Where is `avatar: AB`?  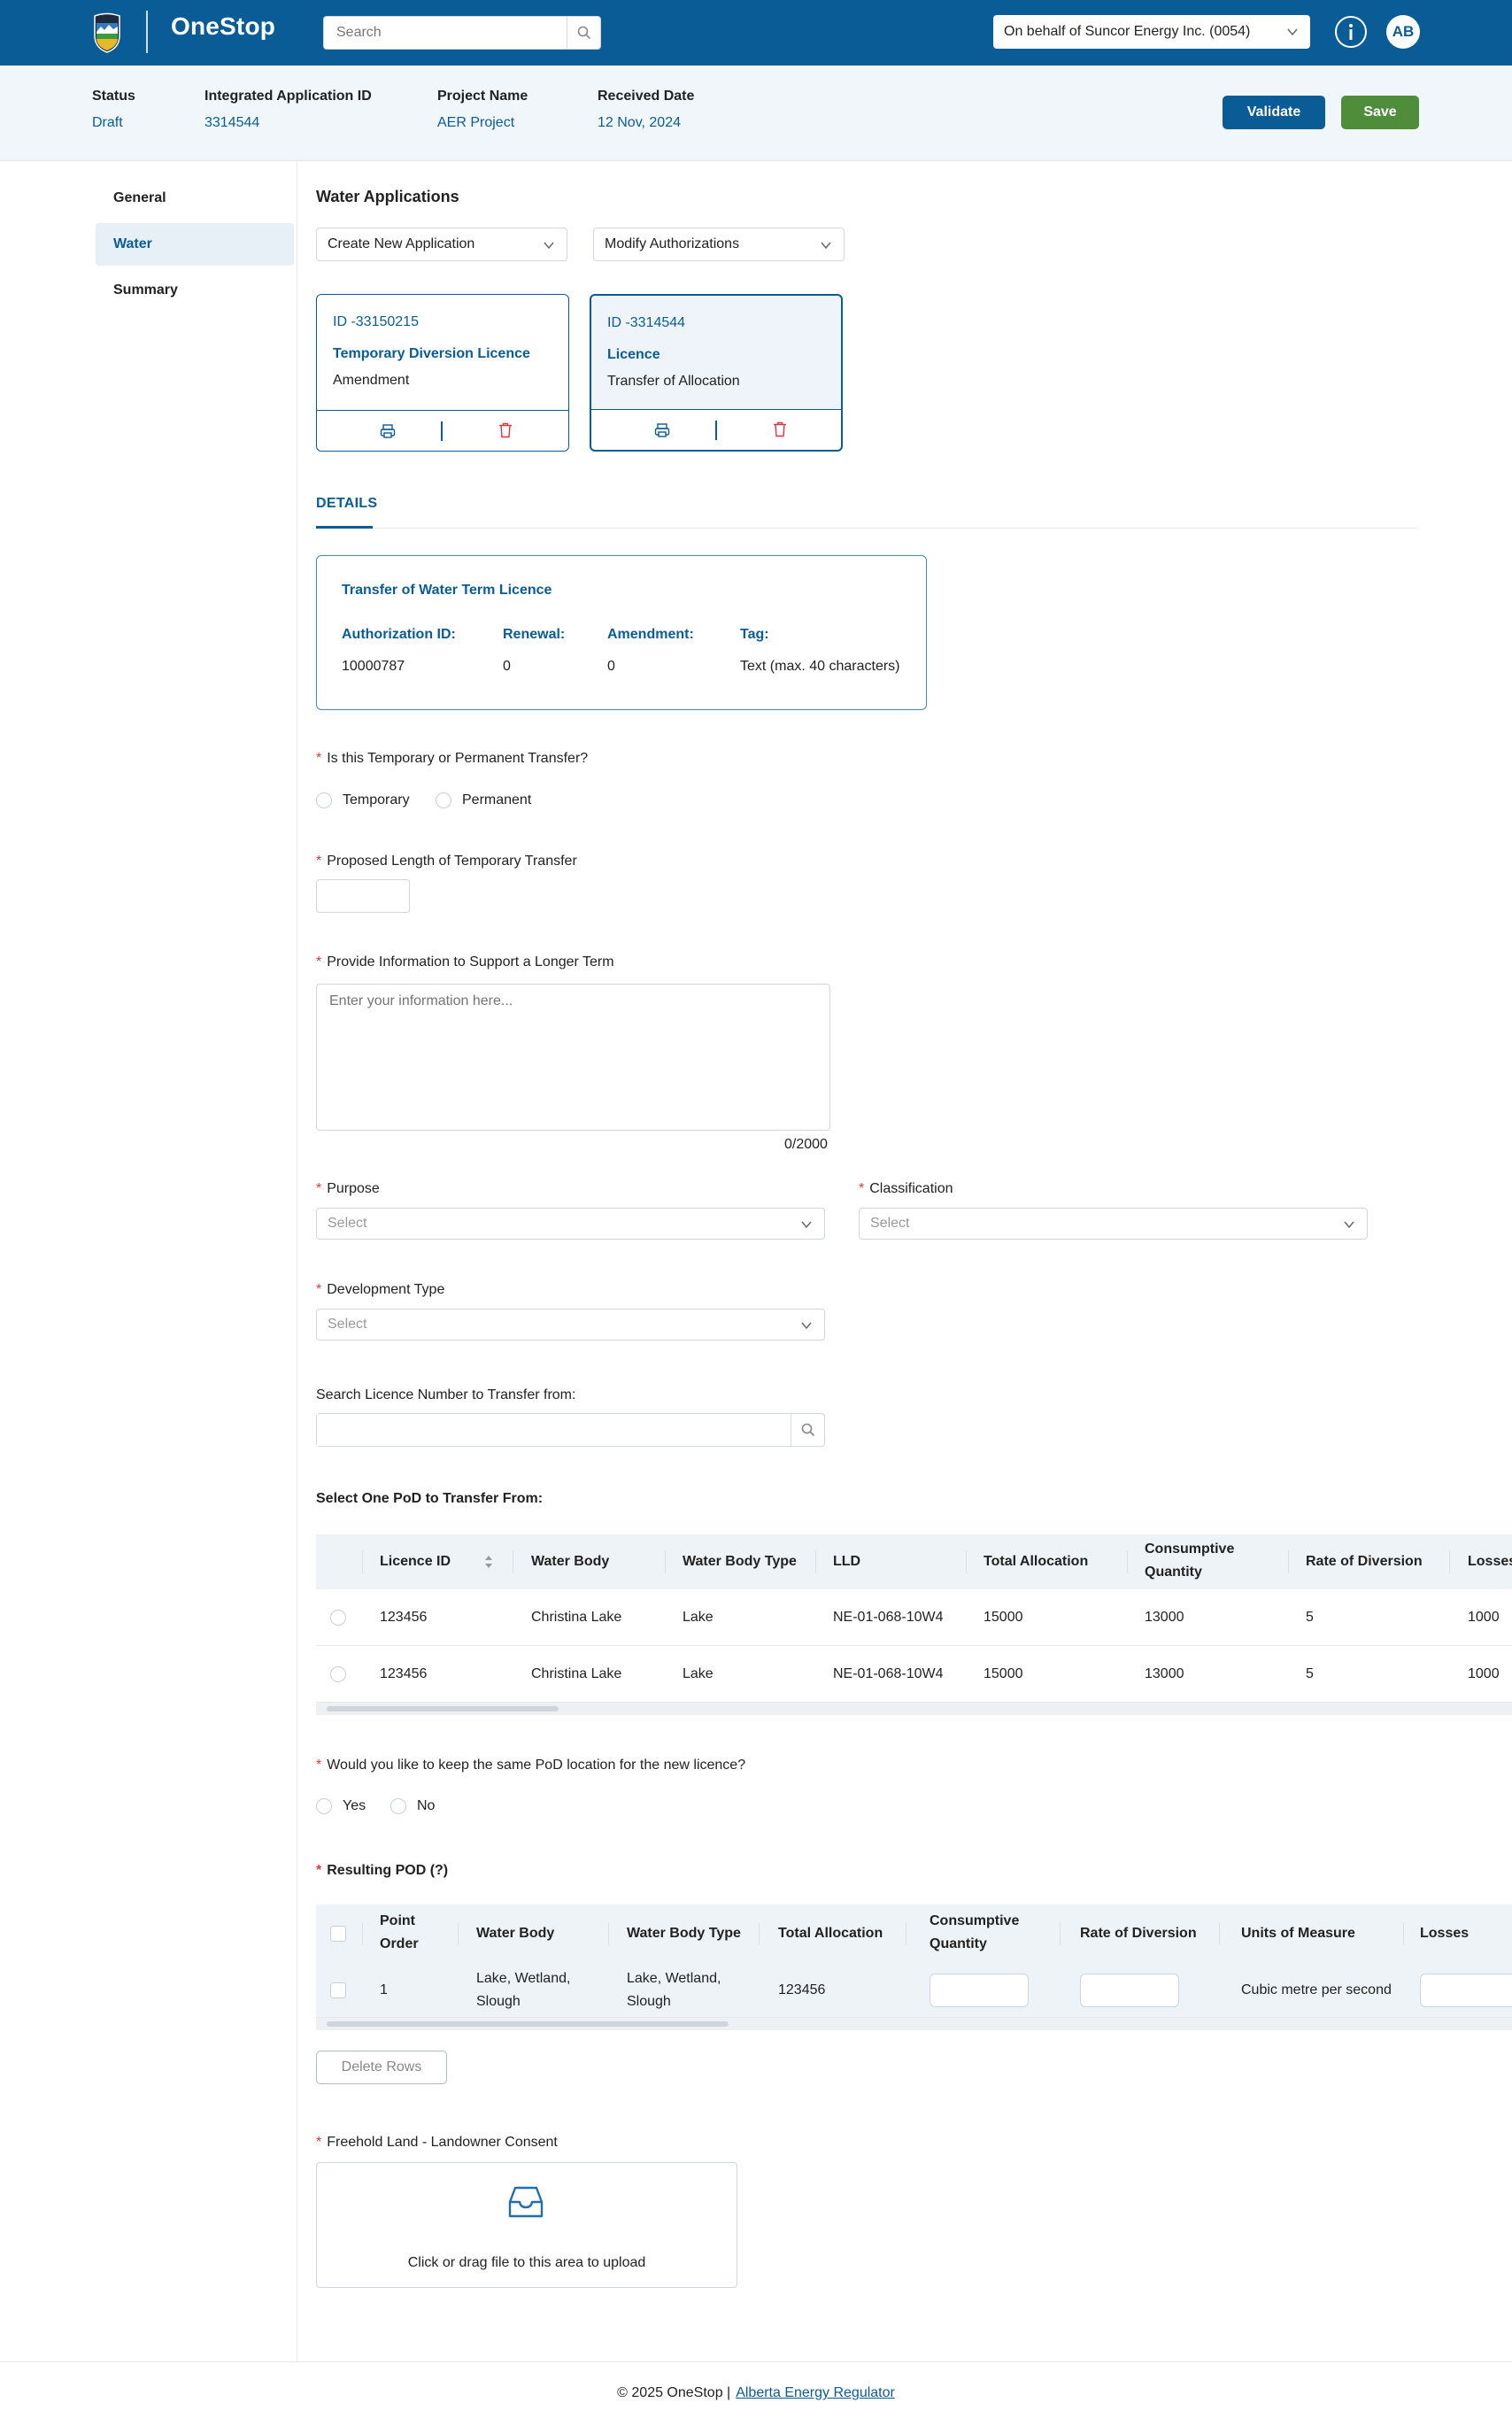 avatar: AB is located at coordinates (1403, 32).